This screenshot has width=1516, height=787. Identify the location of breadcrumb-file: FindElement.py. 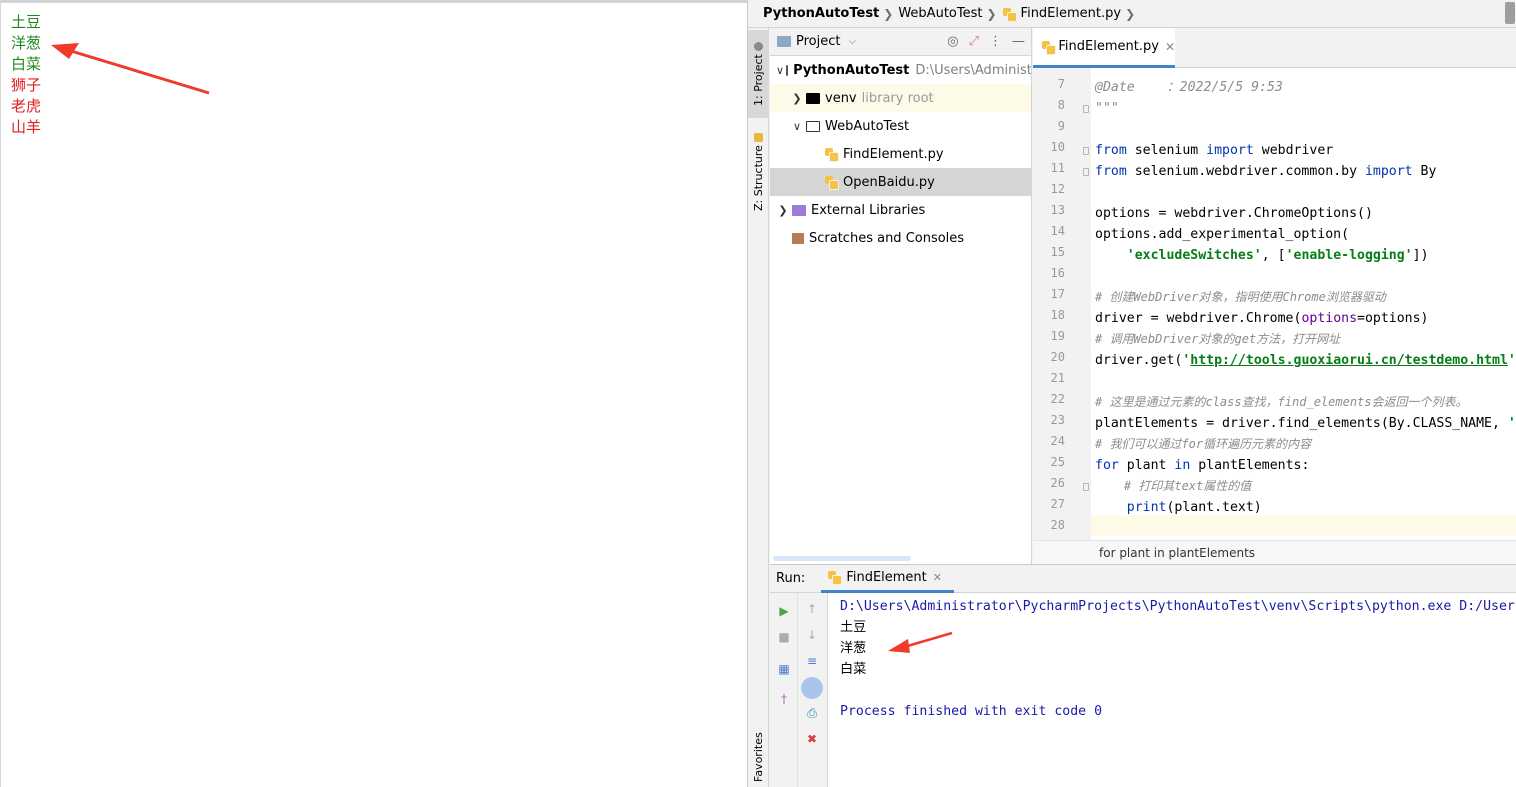
(1071, 13).